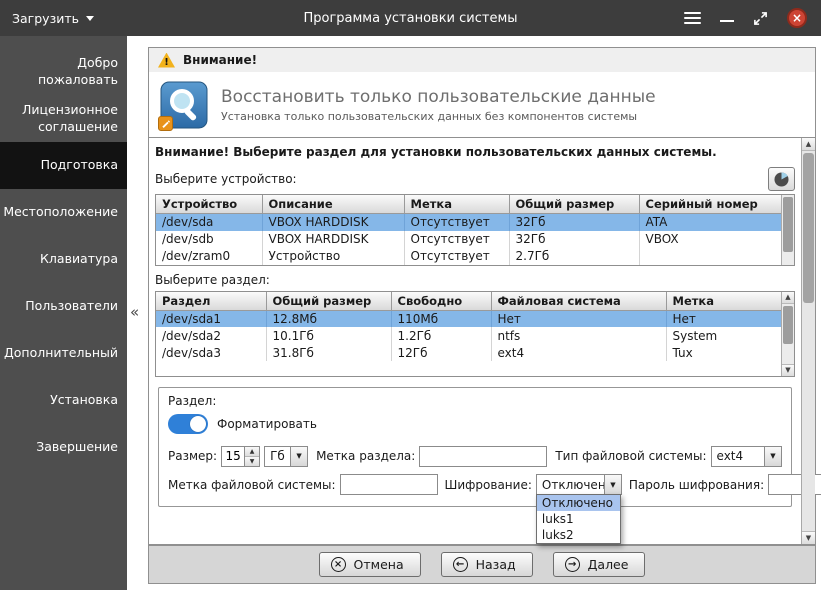  Describe the element at coordinates (410, 18) in the screenshot. I see `titlebar: Загрузить Программа установки системы ×` at that location.